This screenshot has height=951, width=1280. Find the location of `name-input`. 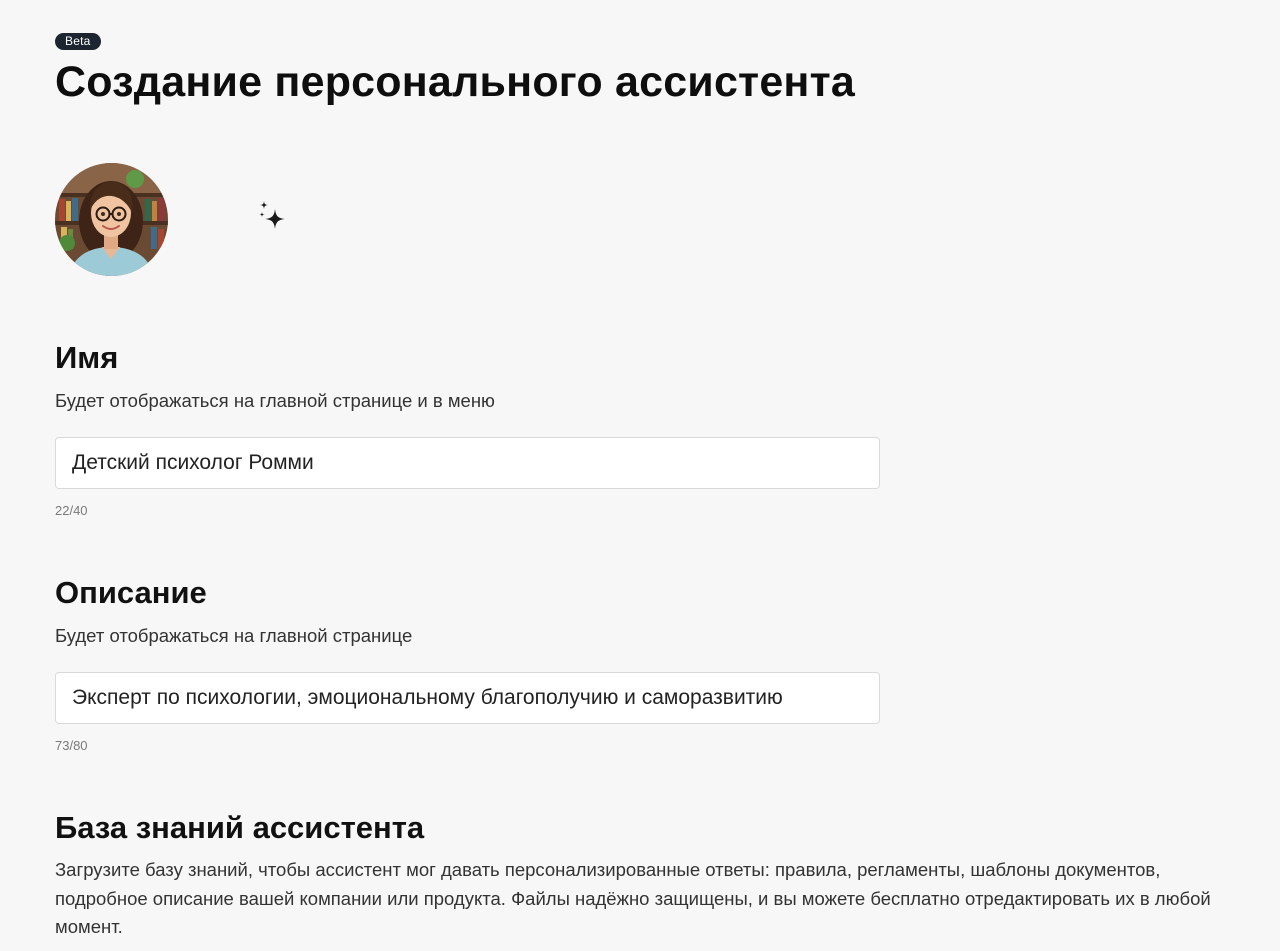

name-input is located at coordinates (467, 463).